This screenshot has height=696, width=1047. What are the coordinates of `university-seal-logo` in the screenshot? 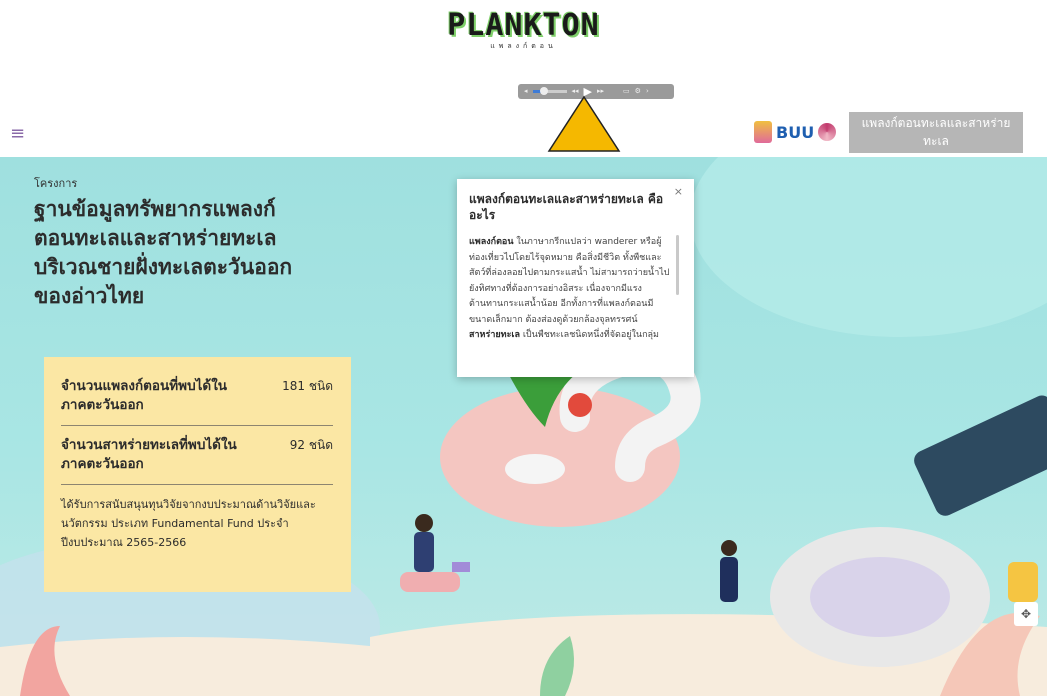 It's located at (763, 132).